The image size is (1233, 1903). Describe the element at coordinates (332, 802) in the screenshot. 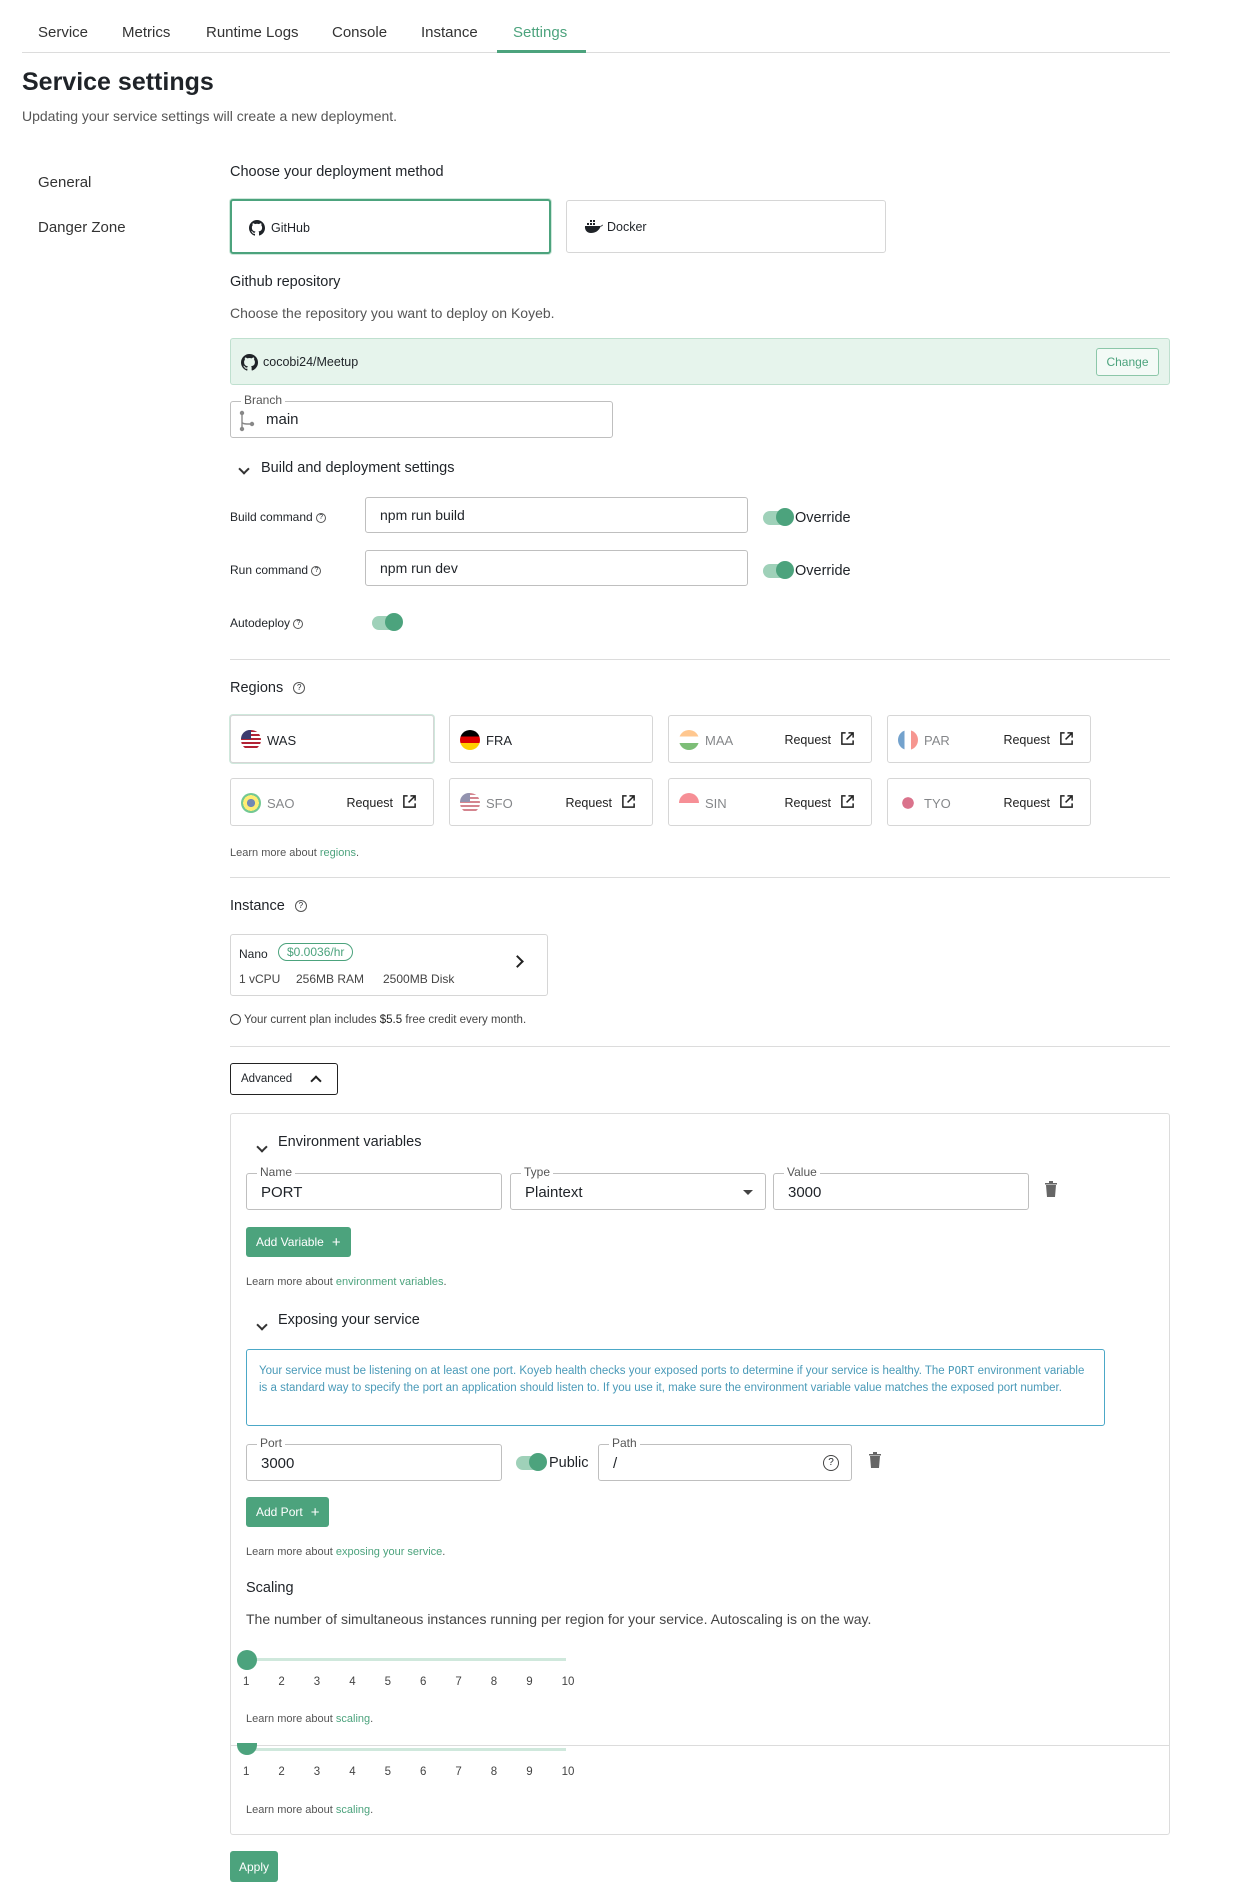

I see `region-sao: SAO Request` at that location.